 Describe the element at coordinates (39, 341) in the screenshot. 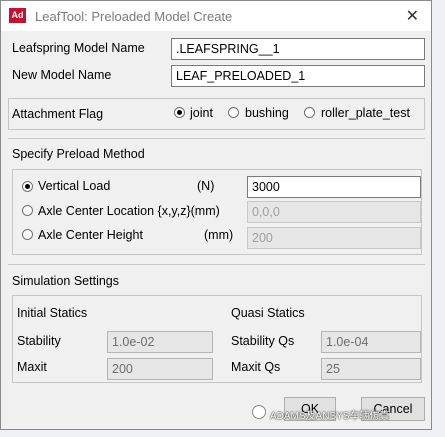

I see `stability-label: Stability` at that location.